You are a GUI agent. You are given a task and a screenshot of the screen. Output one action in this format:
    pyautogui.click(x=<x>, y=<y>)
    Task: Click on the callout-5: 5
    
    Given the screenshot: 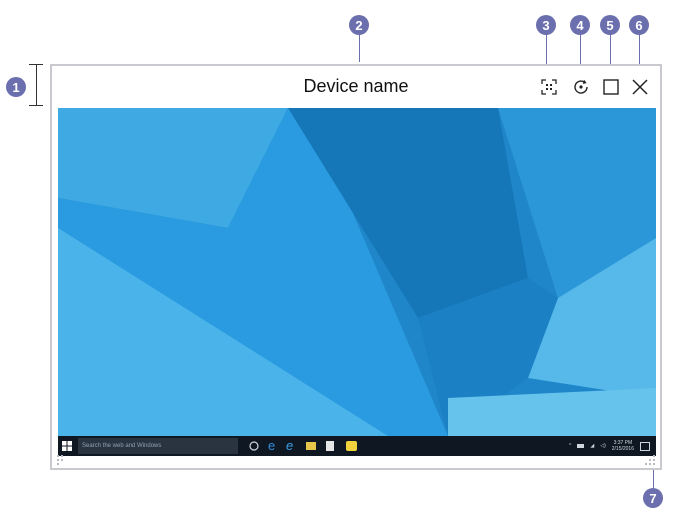 What is the action you would take?
    pyautogui.click(x=610, y=25)
    